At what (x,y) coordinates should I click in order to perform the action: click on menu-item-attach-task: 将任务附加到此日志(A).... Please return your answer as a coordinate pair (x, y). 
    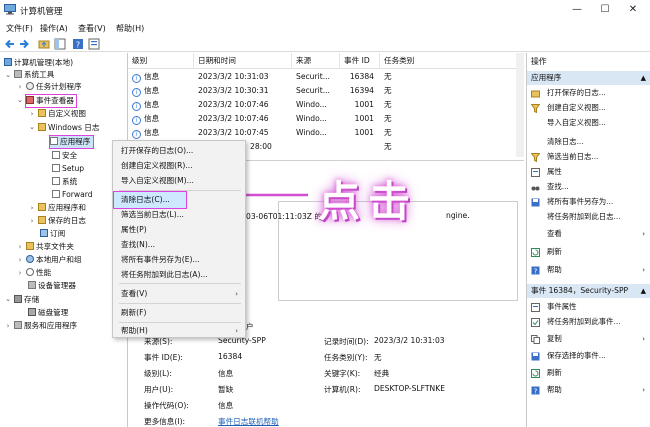
    Looking at the image, I should click on (179, 275).